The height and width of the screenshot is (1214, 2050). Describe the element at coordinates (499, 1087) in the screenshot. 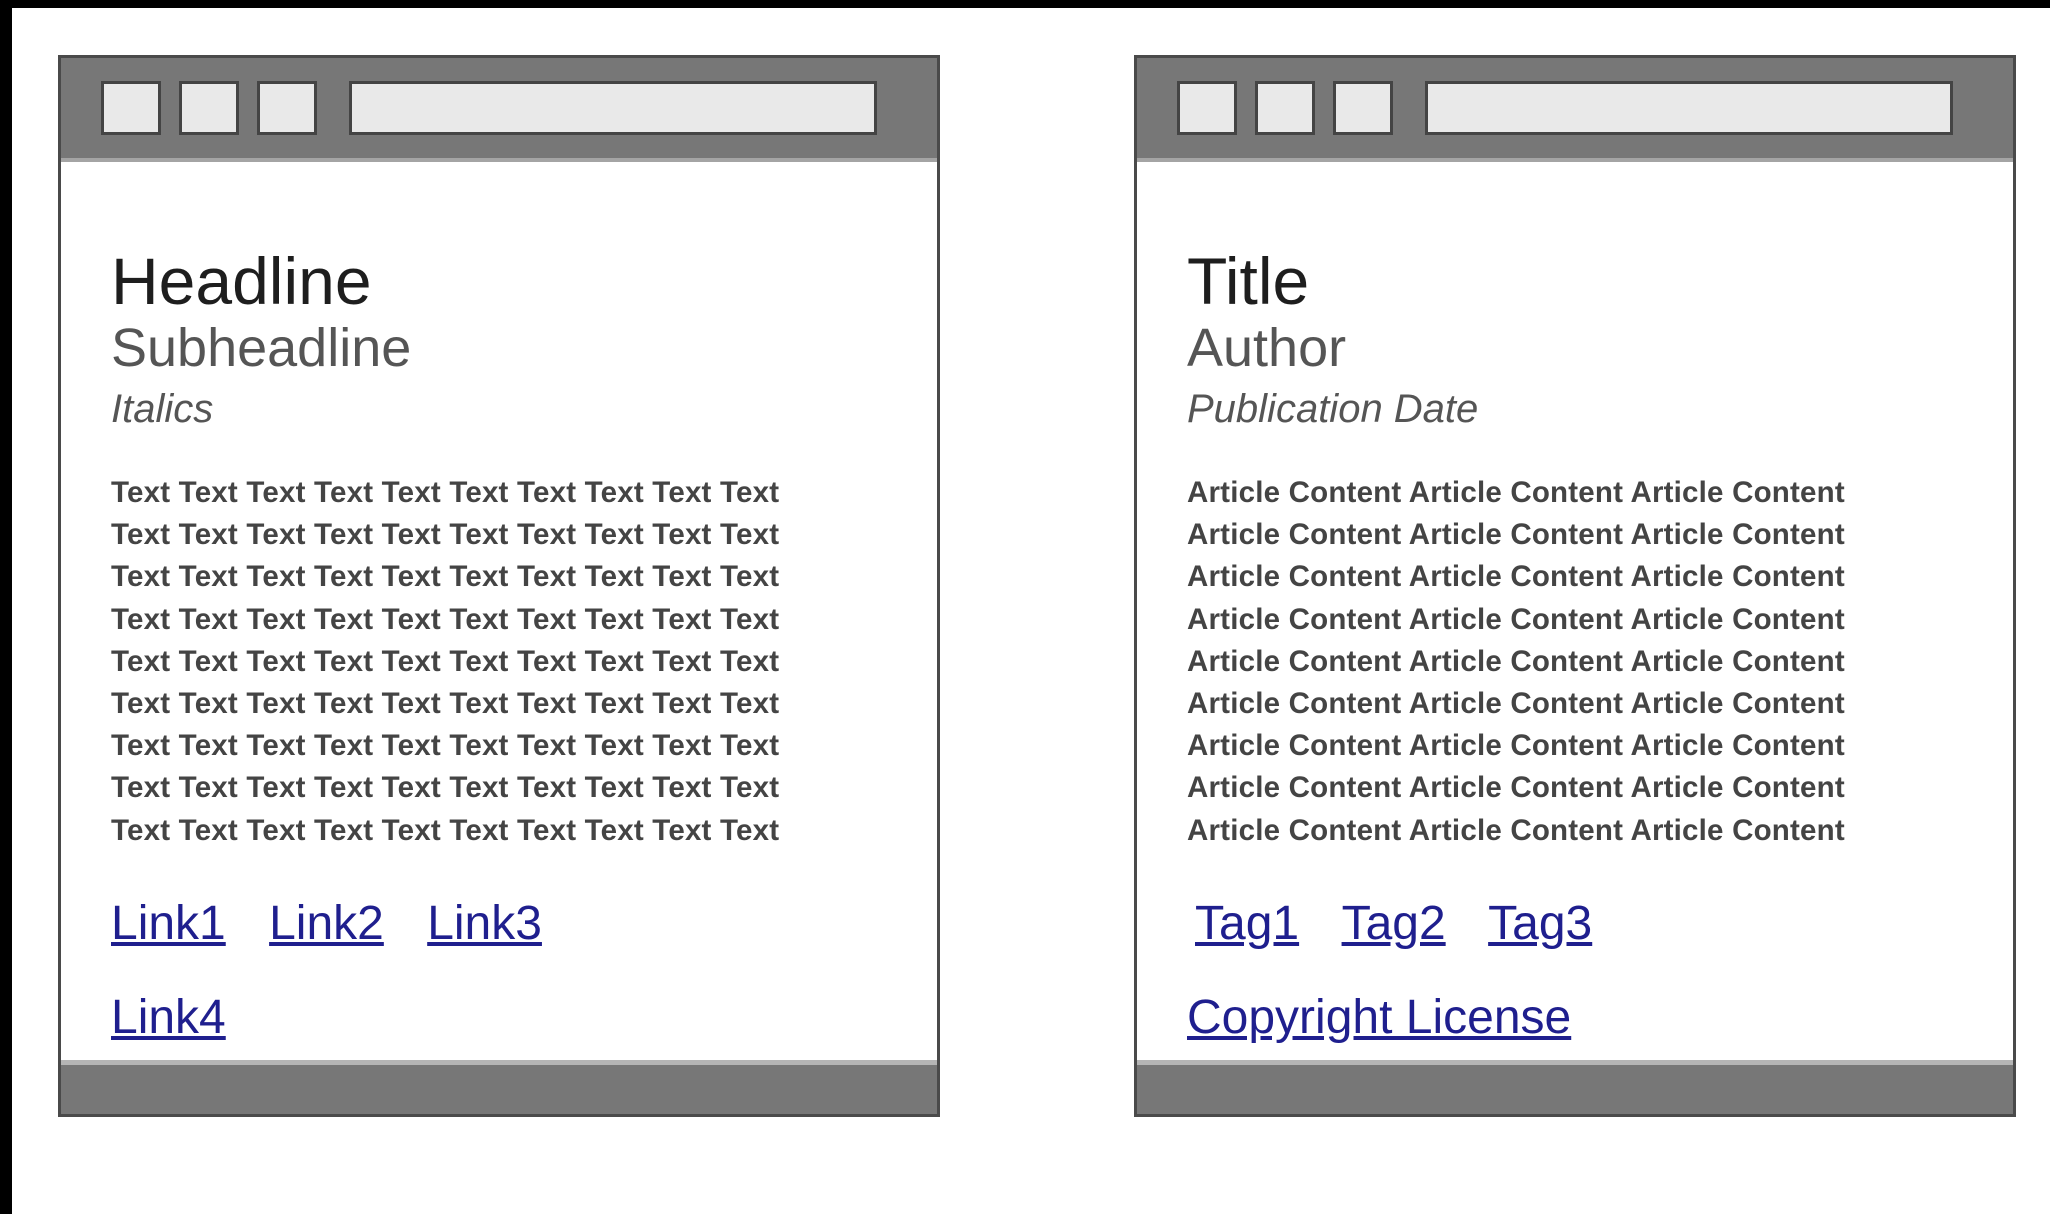

I see `left-window-footer` at that location.